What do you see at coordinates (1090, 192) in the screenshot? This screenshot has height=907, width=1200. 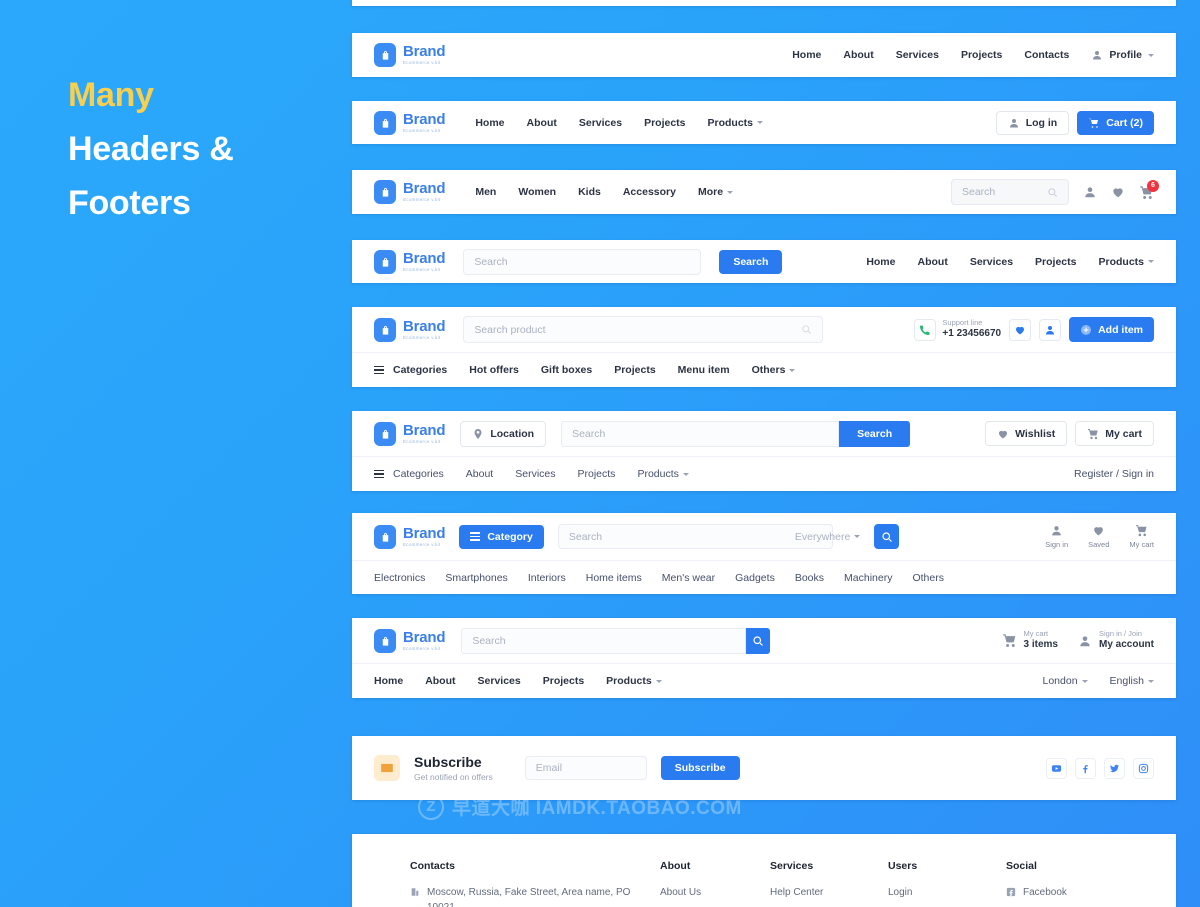 I see `user-icon` at bounding box center [1090, 192].